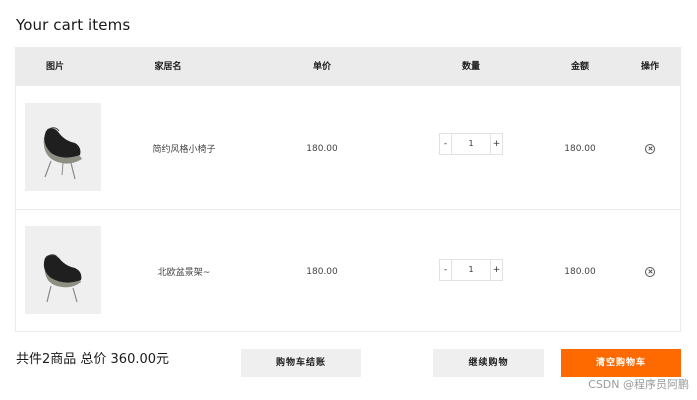 The image size is (697, 400). Describe the element at coordinates (321, 67) in the screenshot. I see `header-price: 单价` at that location.